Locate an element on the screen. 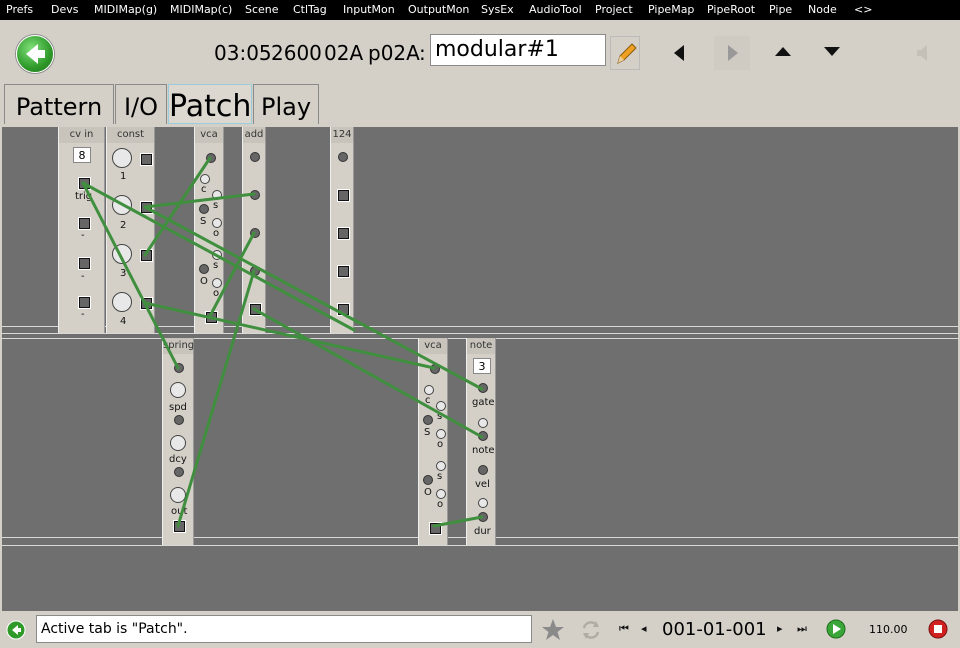  module-note: note 3 gate note vel dur is located at coordinates (481, 441).